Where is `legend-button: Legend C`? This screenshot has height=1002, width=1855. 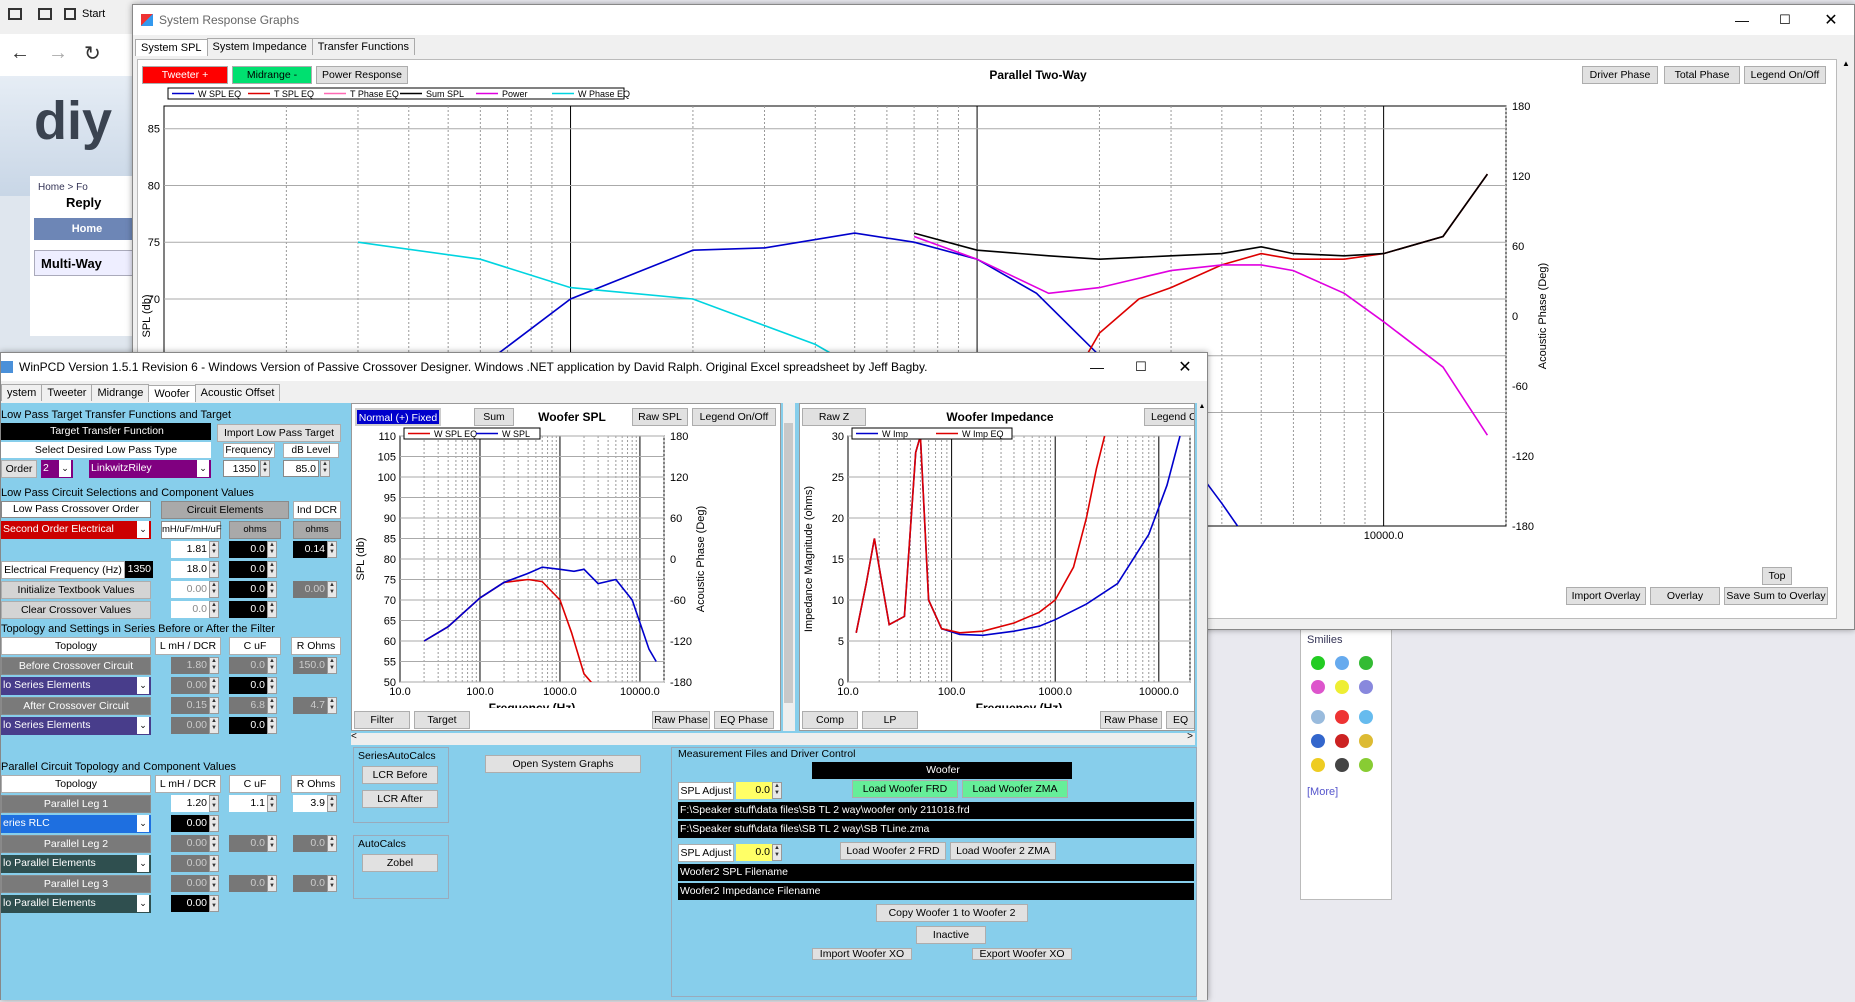 legend-button: Legend C is located at coordinates (1169, 417).